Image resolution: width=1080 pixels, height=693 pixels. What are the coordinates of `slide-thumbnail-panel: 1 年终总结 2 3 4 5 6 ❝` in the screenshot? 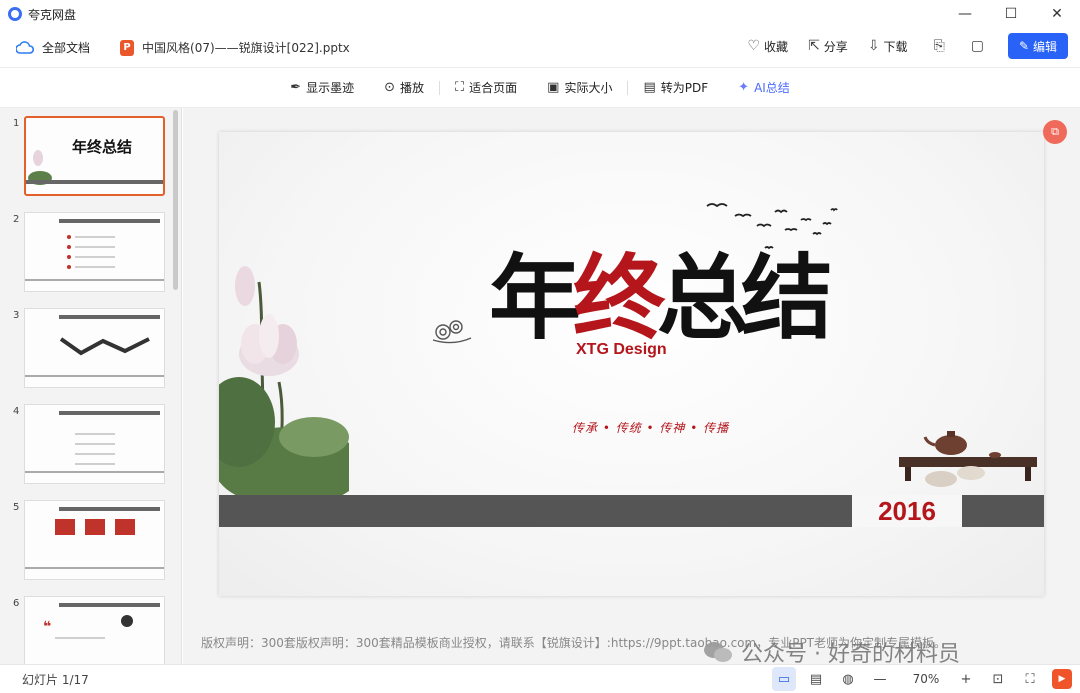 It's located at (91, 386).